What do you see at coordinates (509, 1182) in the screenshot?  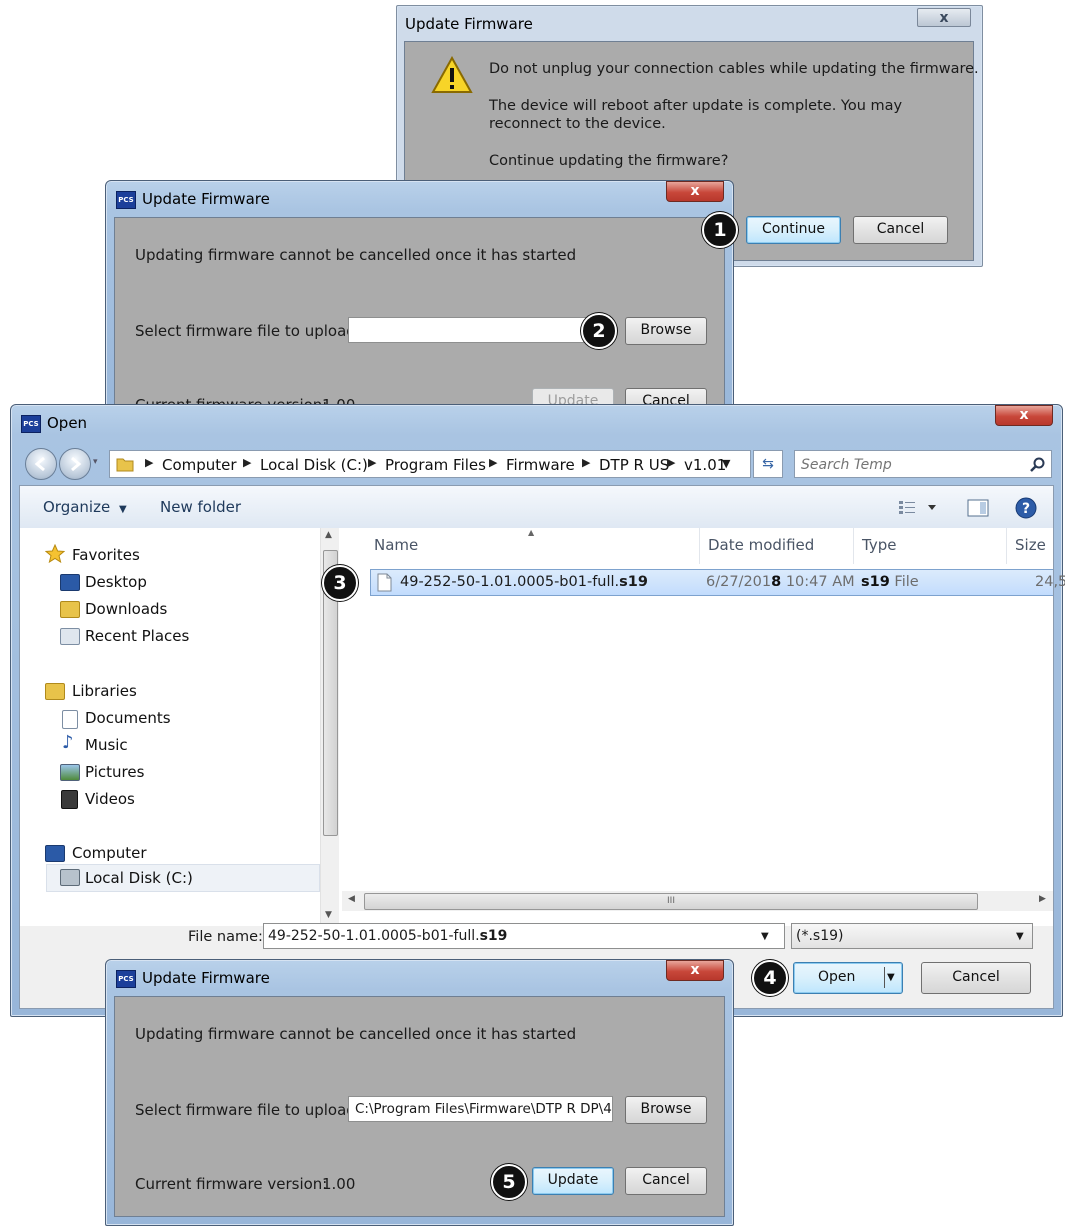 I see `callout-5: 5` at bounding box center [509, 1182].